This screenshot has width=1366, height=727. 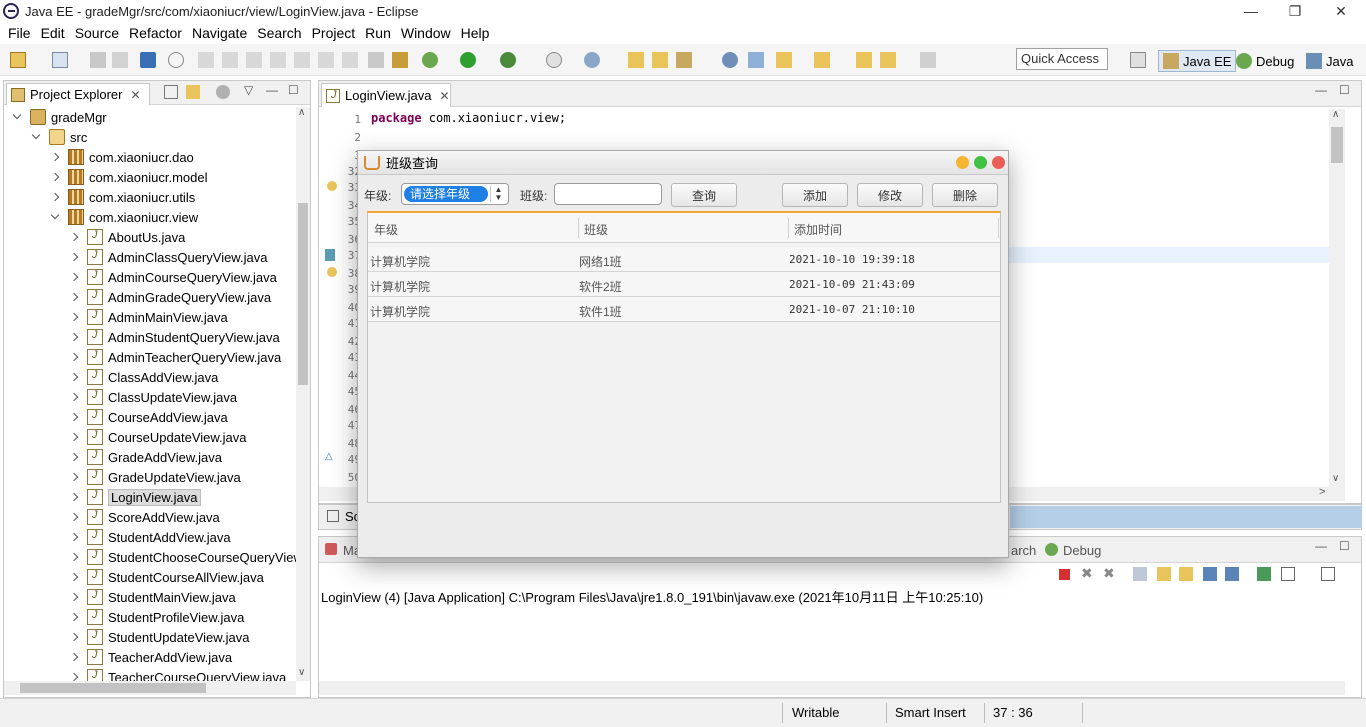 I want to click on menu-window: Window, so click(x=426, y=33).